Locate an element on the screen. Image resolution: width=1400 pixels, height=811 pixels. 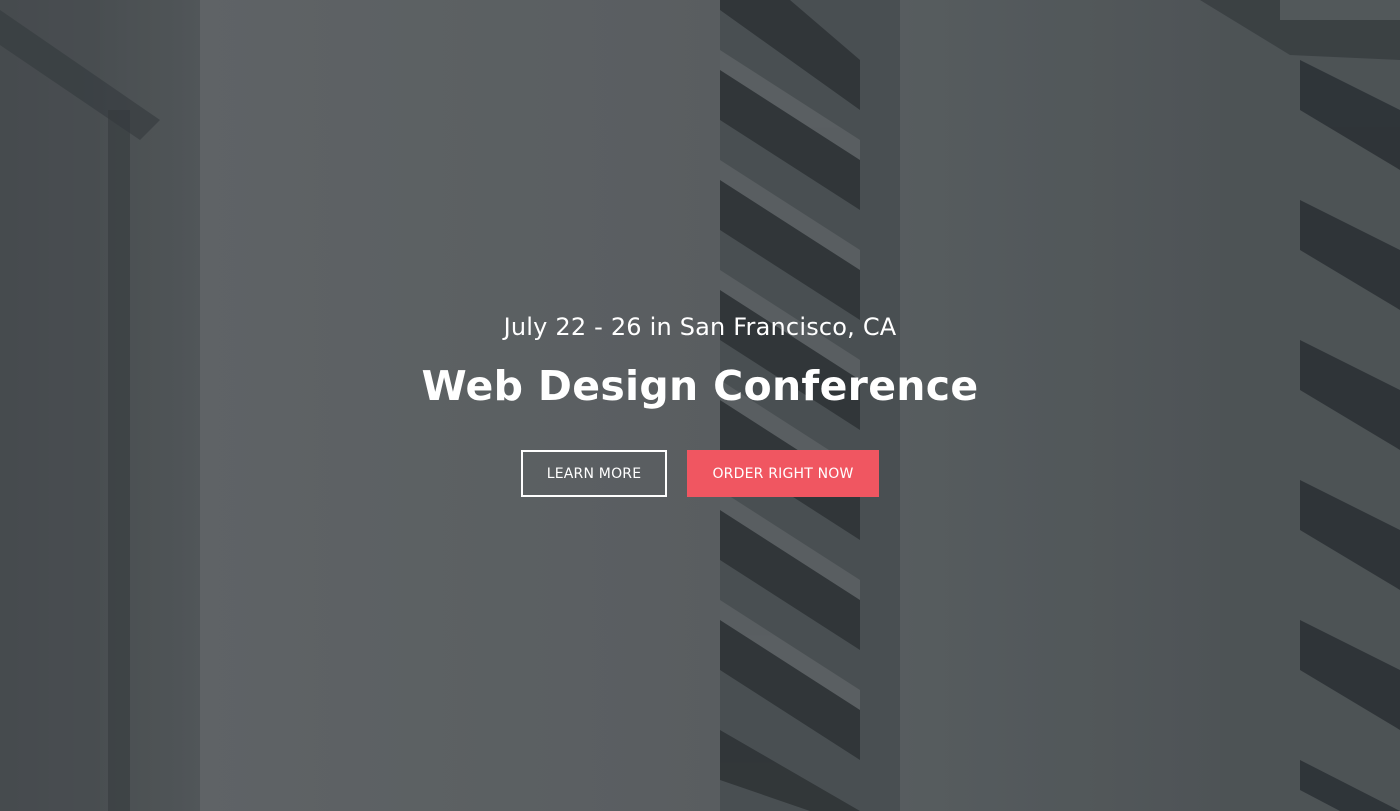
page-title: Web Design Conference is located at coordinates (700, 386).